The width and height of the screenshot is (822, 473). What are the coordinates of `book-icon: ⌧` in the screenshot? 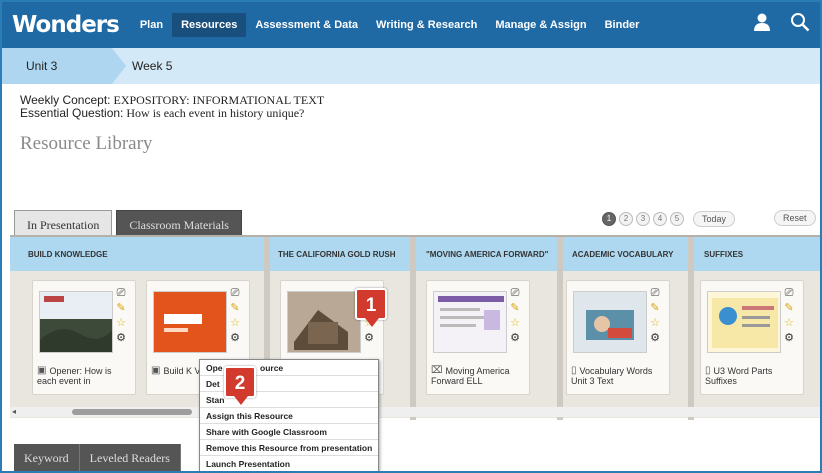 It's located at (437, 370).